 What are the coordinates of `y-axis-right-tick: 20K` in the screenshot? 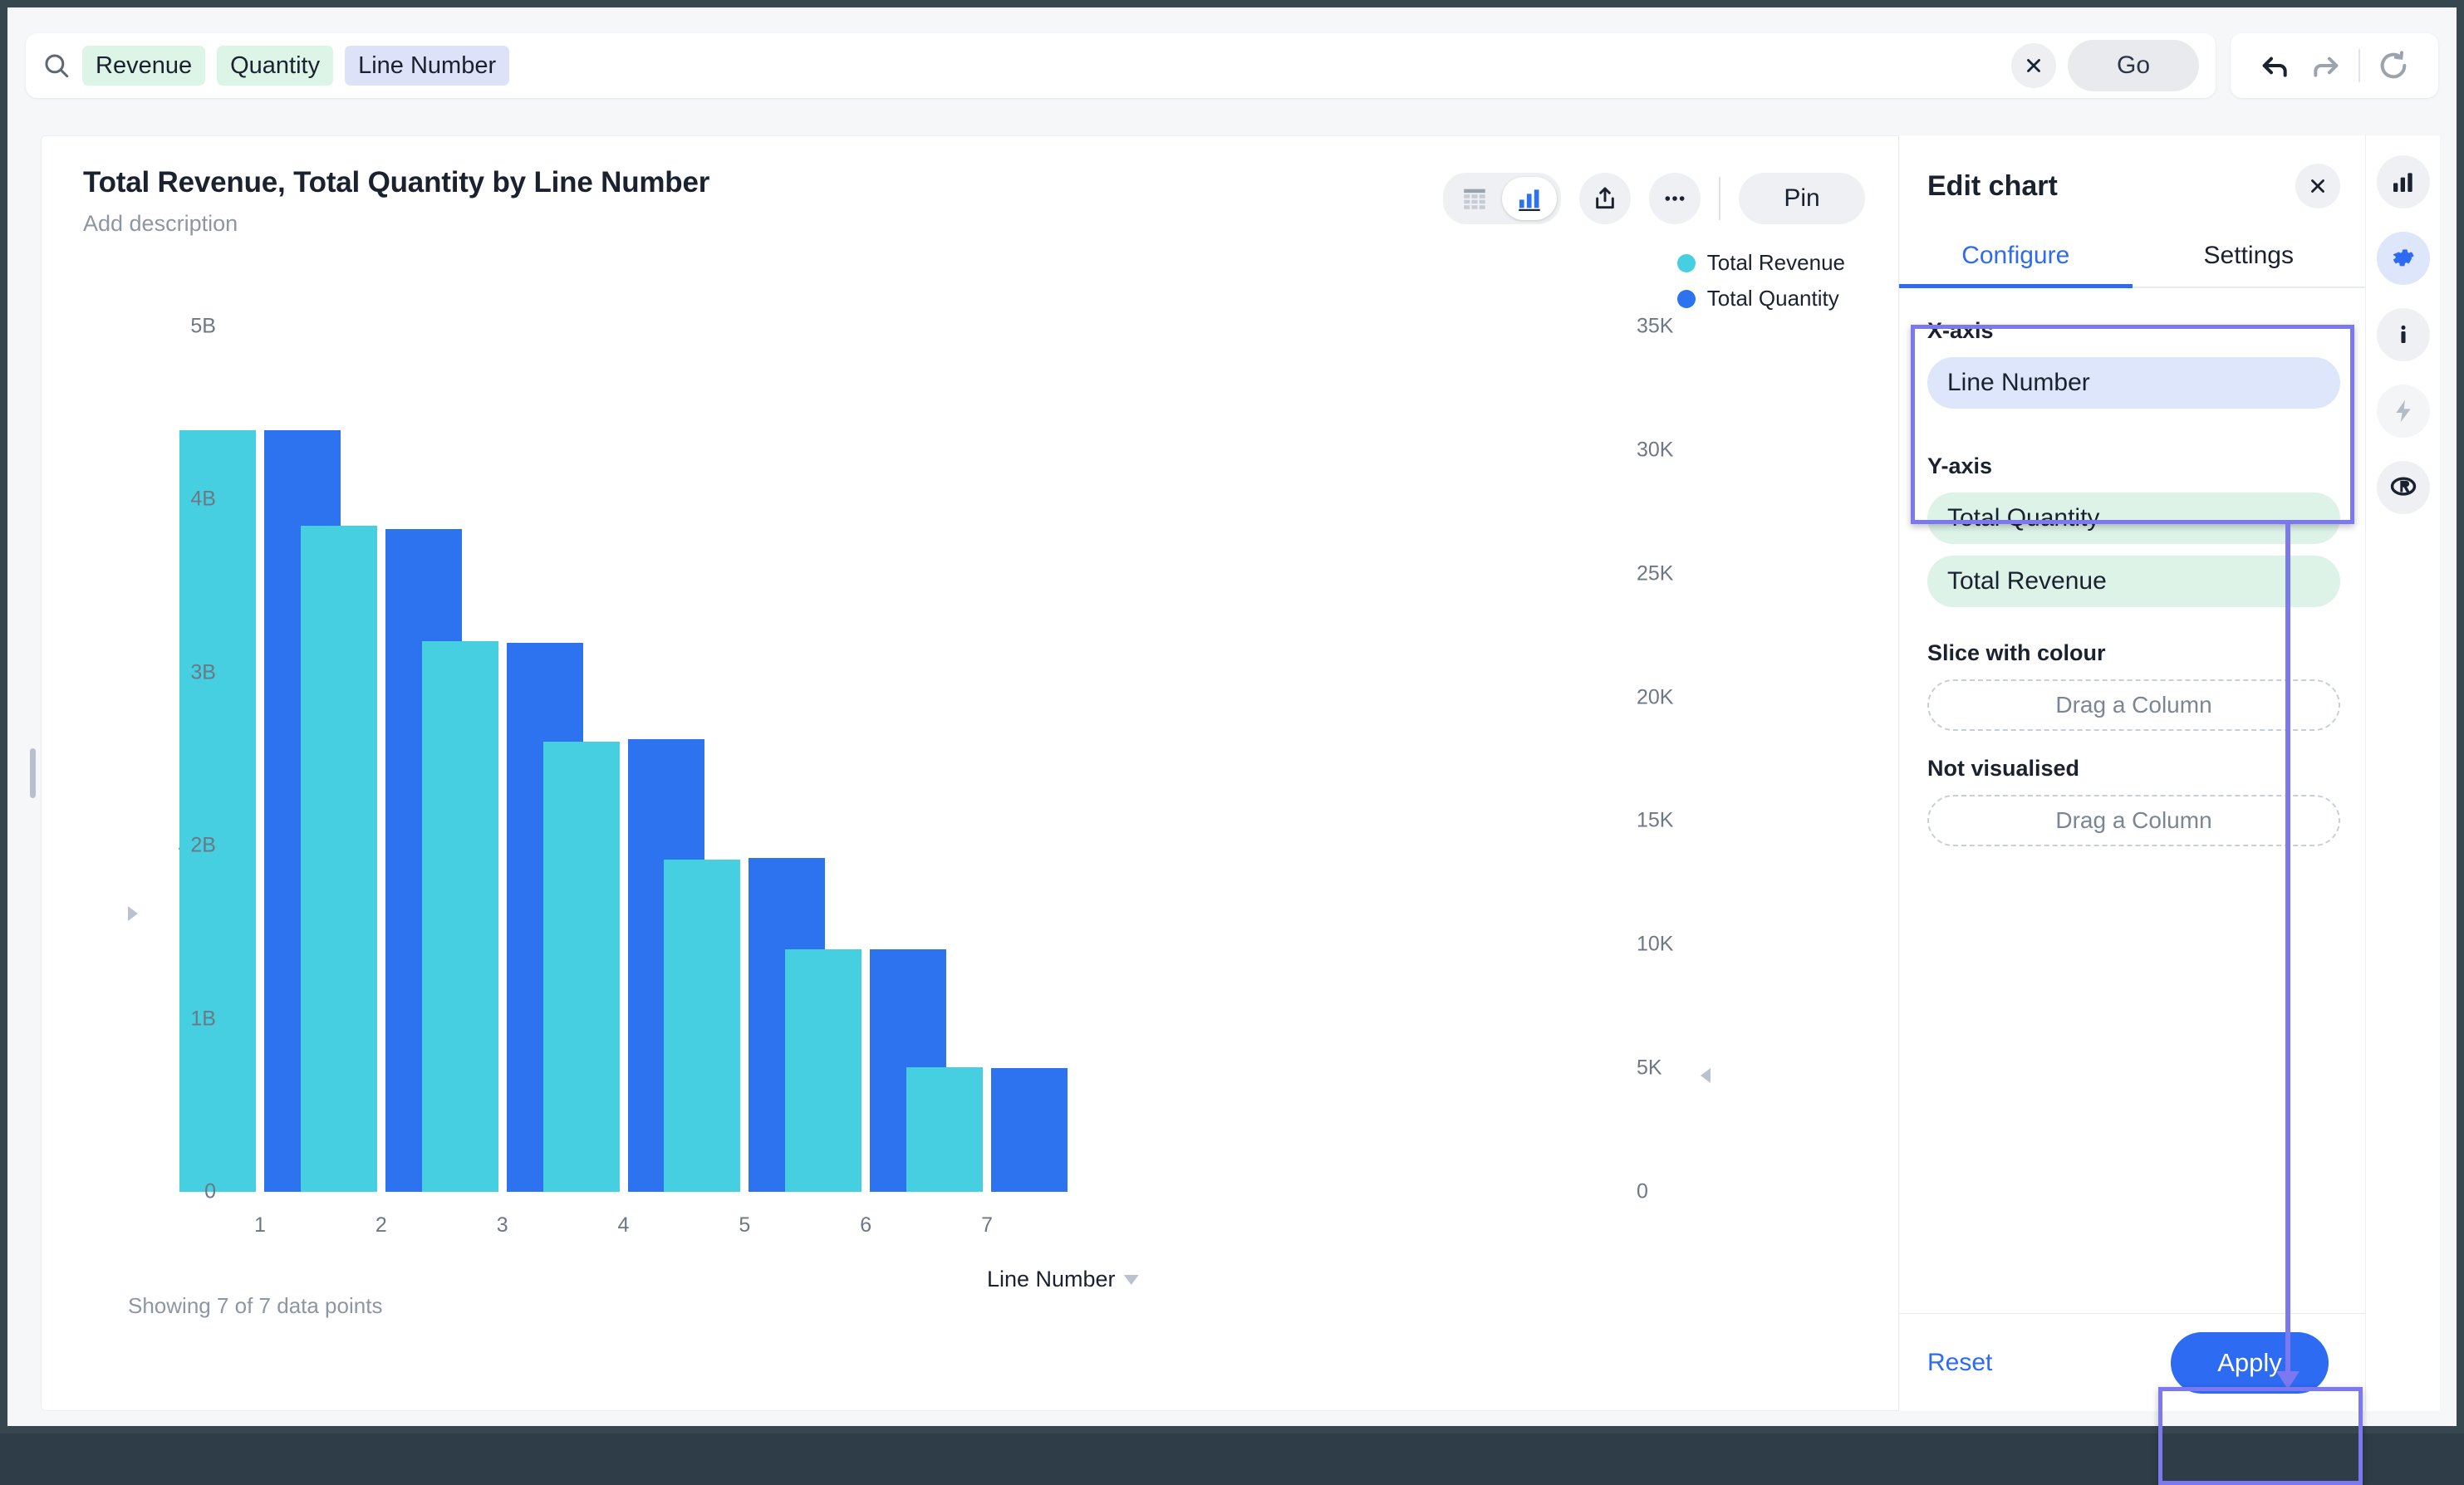 It's located at (1655, 697).